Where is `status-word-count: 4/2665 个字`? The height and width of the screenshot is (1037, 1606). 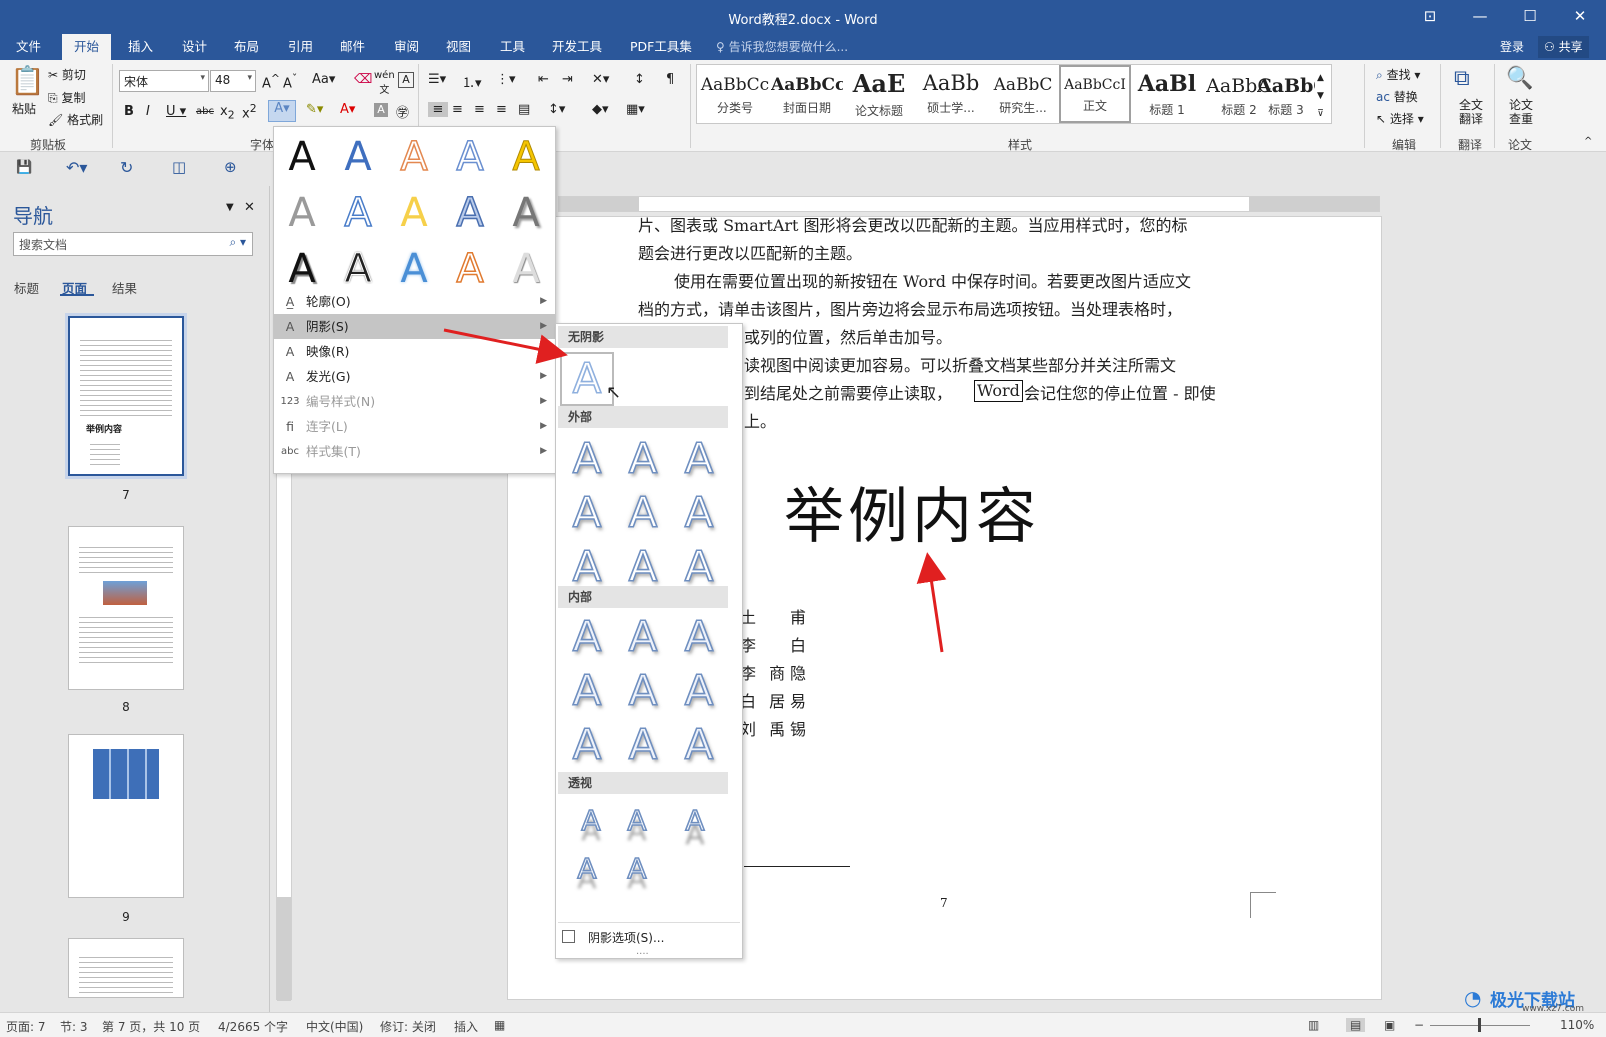
status-word-count: 4/2665 个字 is located at coordinates (253, 1026).